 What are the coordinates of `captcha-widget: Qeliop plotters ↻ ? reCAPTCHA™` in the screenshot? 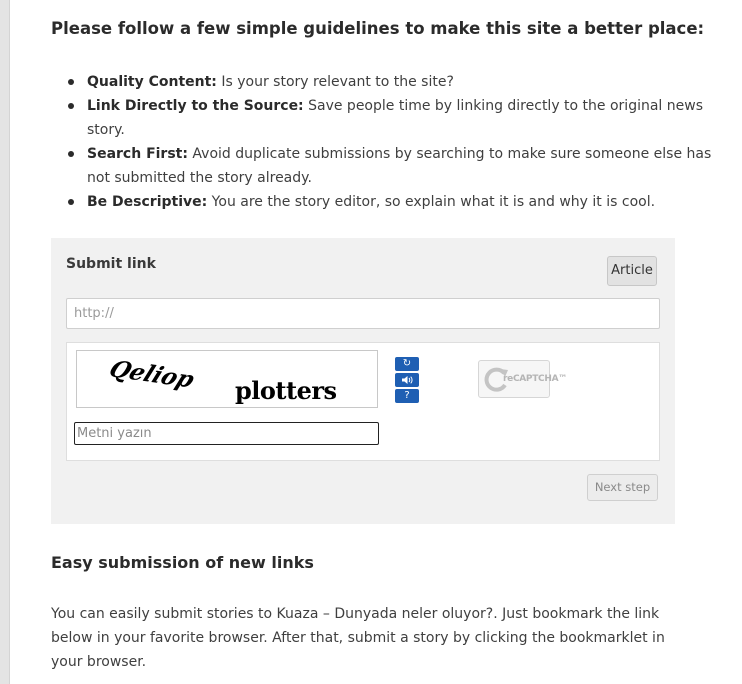 It's located at (363, 401).